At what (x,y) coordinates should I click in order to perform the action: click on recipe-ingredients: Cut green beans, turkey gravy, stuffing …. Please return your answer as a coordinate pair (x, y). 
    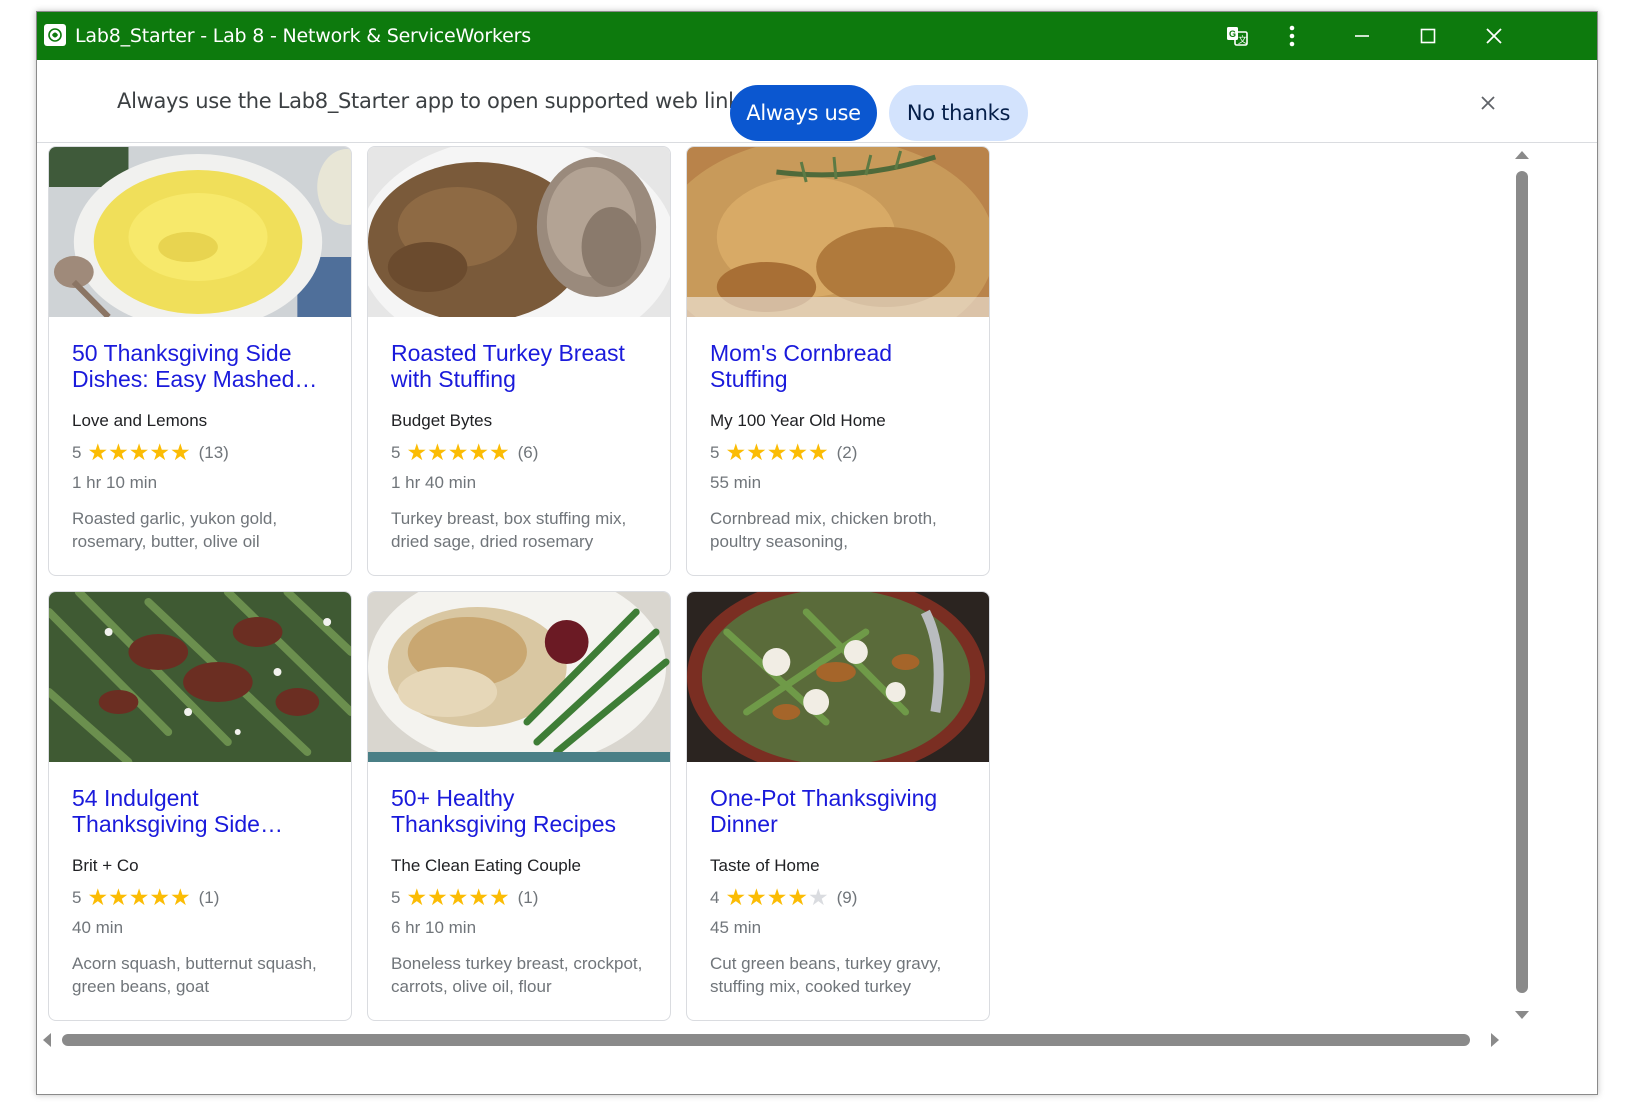
    Looking at the image, I should click on (826, 975).